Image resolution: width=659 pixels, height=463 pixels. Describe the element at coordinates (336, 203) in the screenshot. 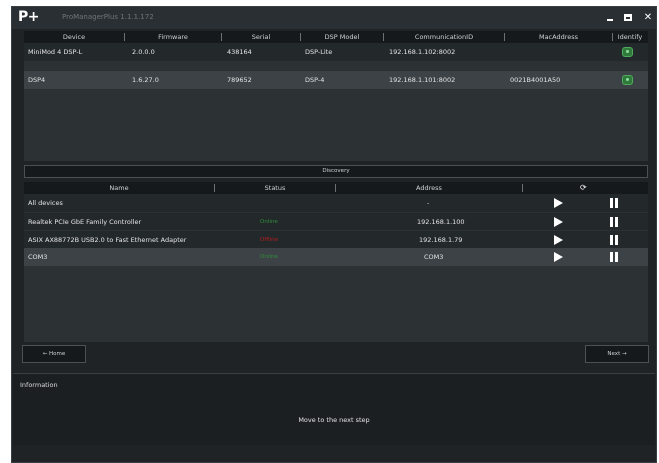

I see `network-row: All devices -` at that location.